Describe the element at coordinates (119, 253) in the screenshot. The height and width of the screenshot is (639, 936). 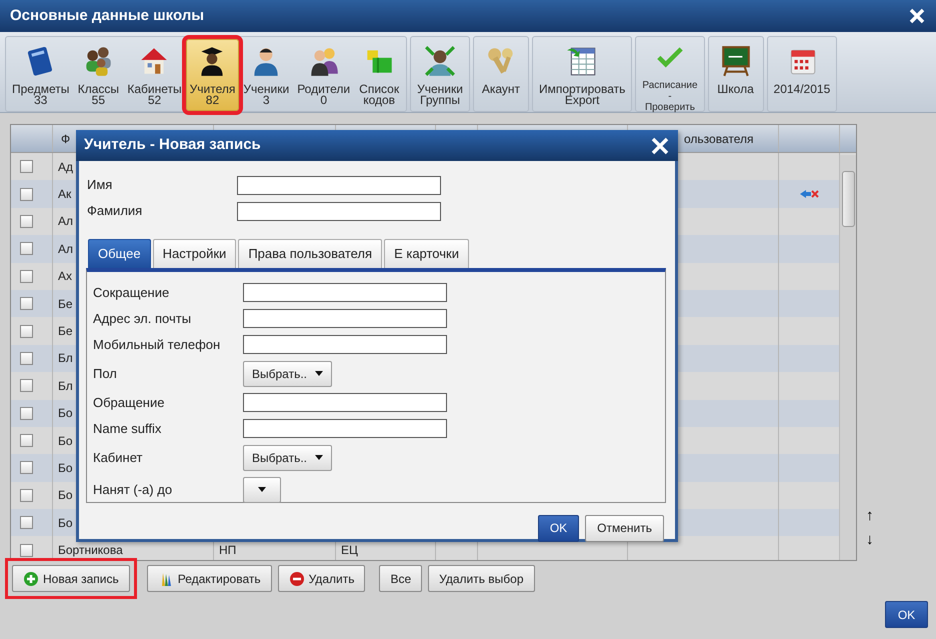
I see `tab: Общее` at that location.